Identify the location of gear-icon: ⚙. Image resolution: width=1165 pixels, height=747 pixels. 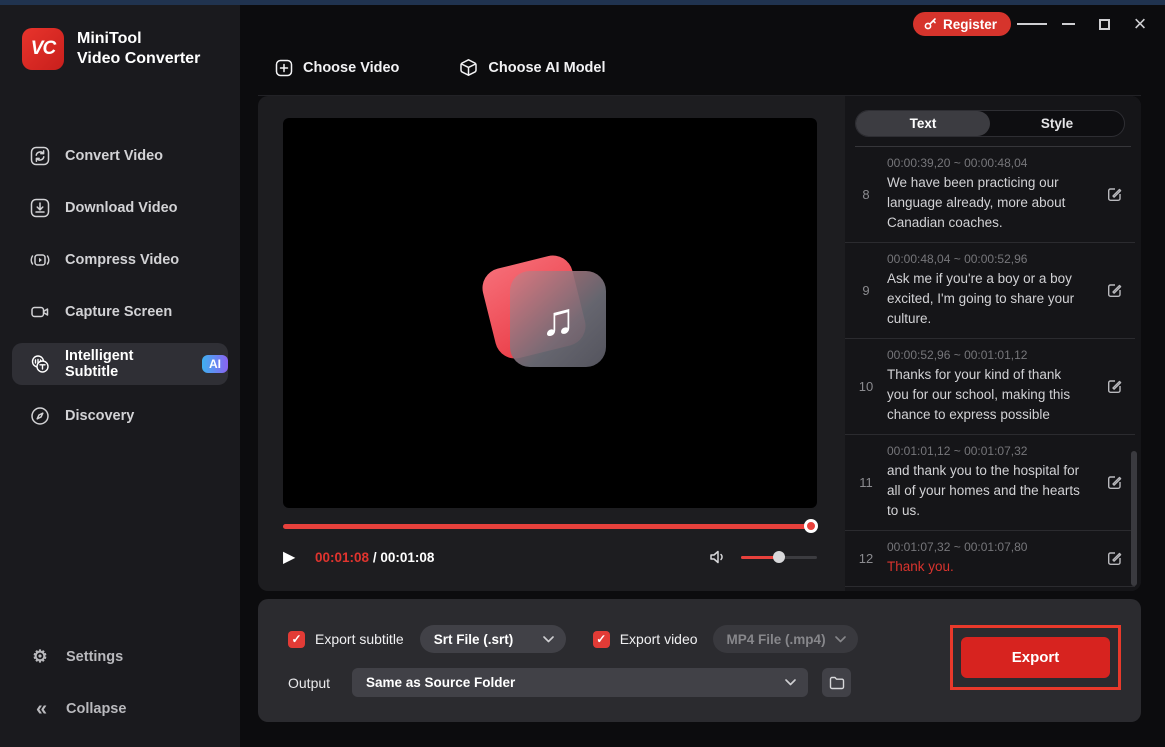
(40, 656).